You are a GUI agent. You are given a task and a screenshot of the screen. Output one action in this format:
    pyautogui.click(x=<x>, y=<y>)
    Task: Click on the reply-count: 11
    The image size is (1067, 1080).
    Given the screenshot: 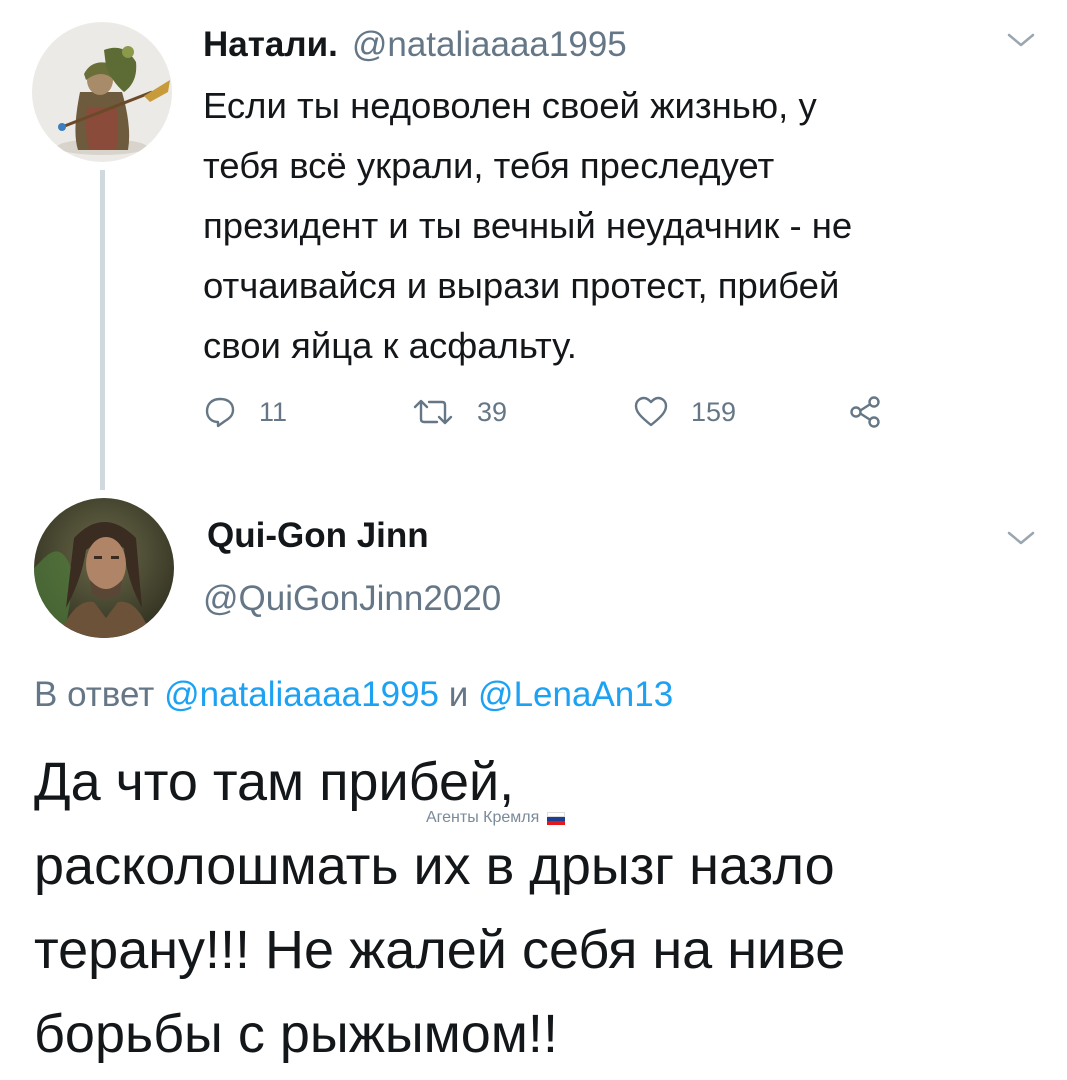 What is the action you would take?
    pyautogui.click(x=273, y=411)
    